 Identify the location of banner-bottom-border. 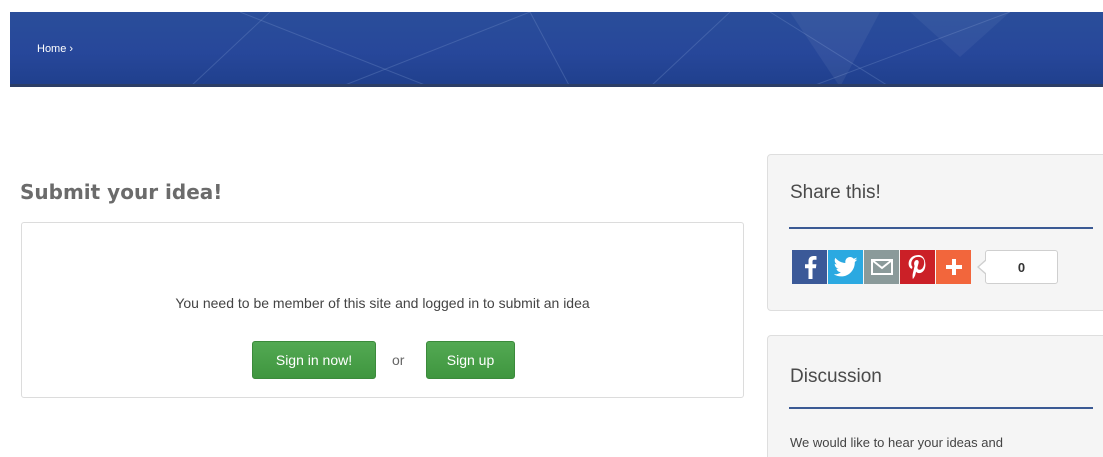
(556, 85).